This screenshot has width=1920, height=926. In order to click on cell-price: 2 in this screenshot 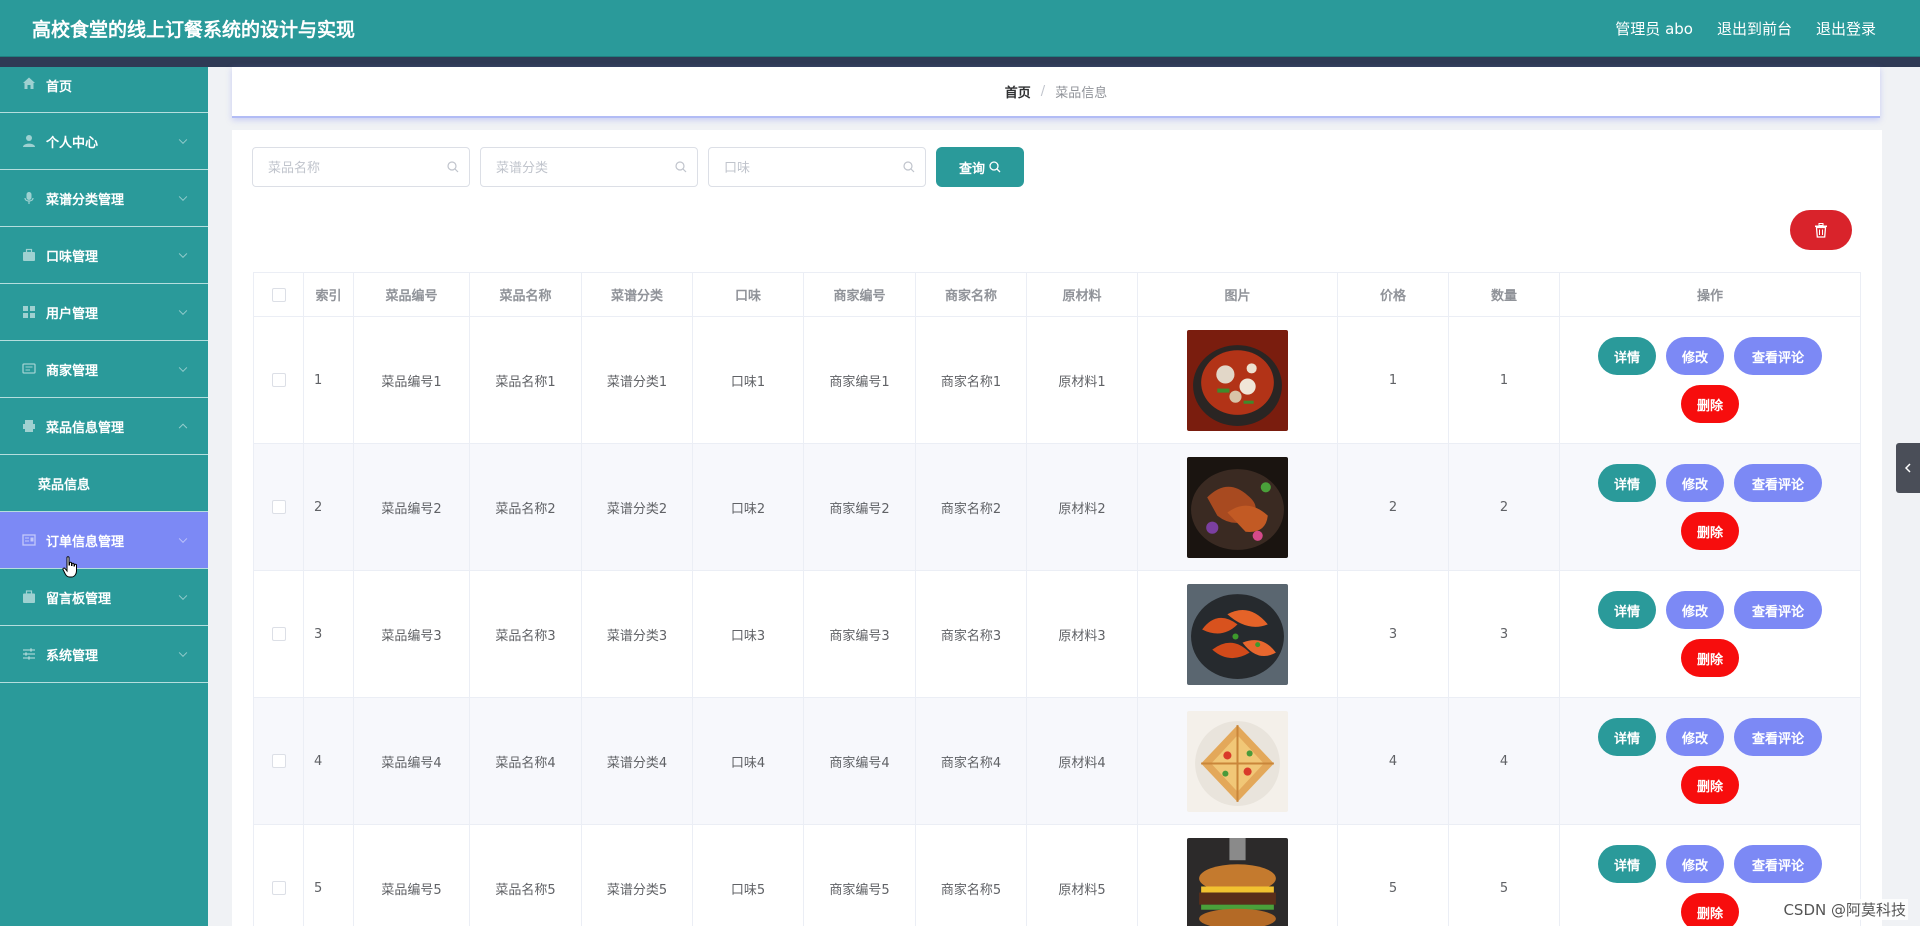, I will do `click(1393, 507)`.